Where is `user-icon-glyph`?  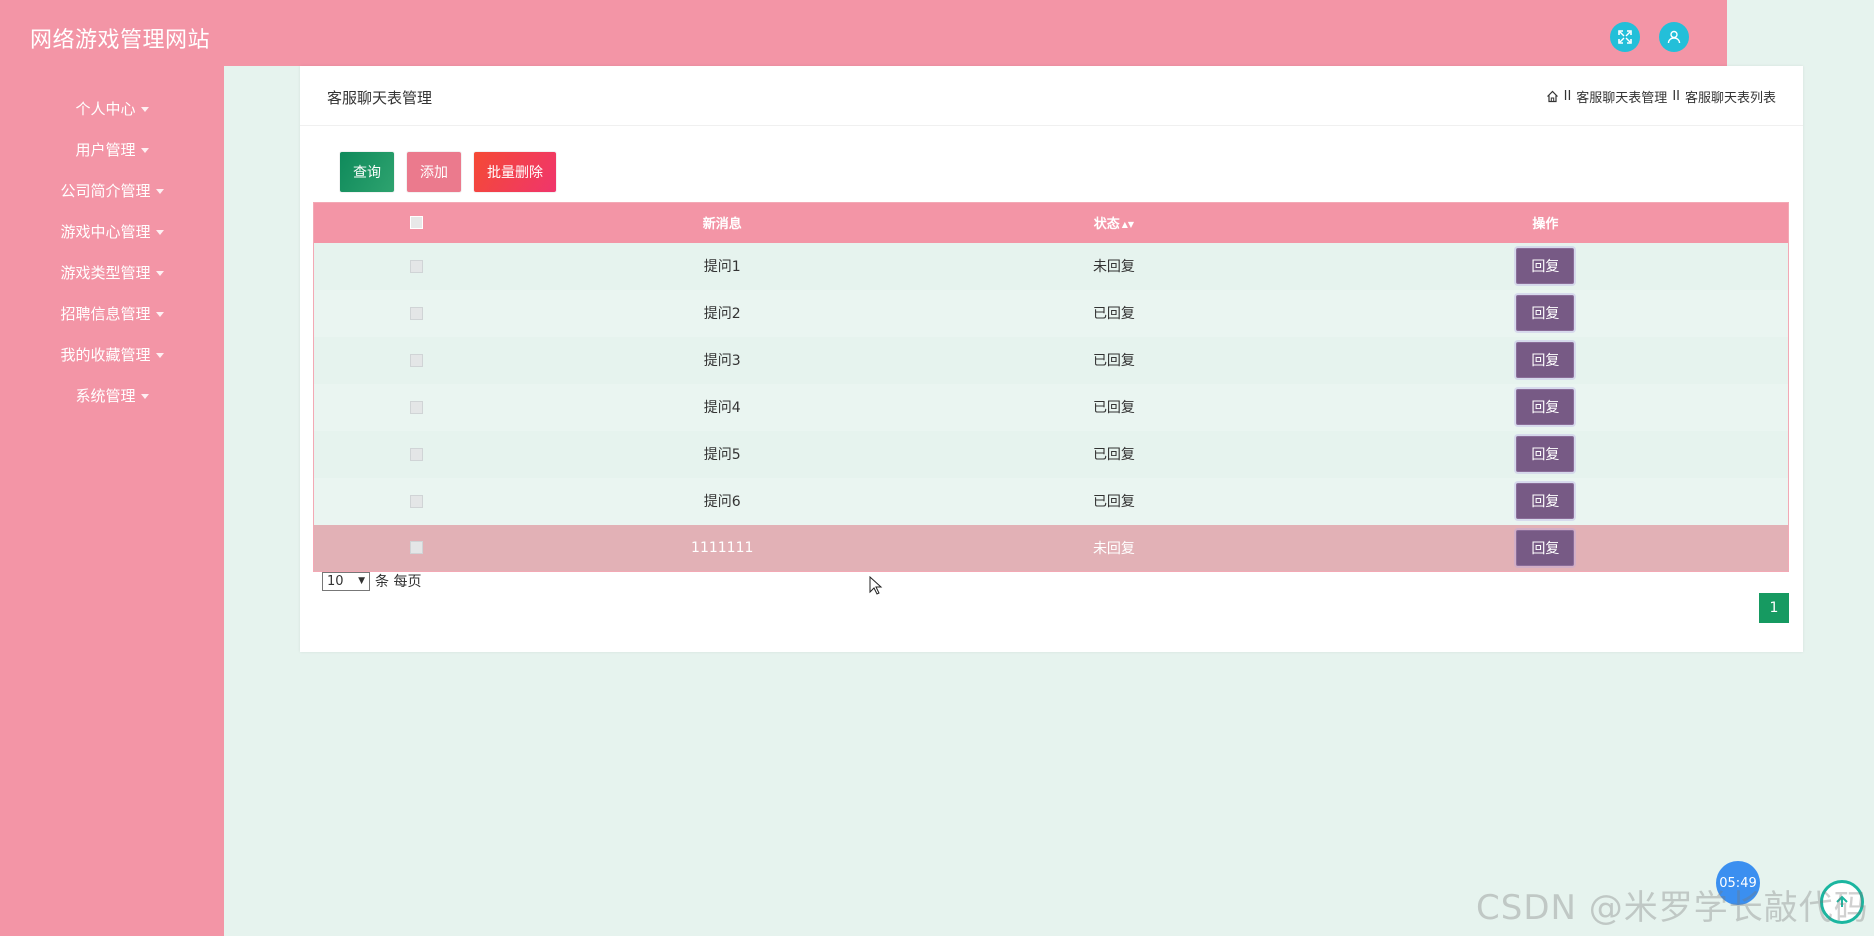
user-icon-glyph is located at coordinates (1674, 37).